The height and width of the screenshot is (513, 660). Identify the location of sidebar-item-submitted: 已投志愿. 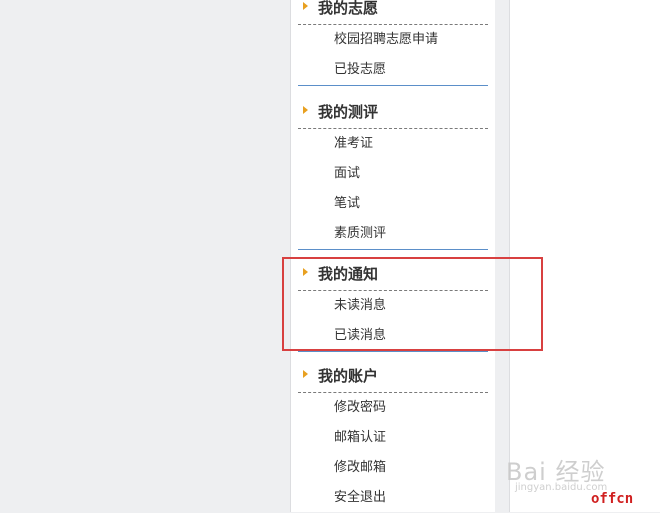
(393, 70).